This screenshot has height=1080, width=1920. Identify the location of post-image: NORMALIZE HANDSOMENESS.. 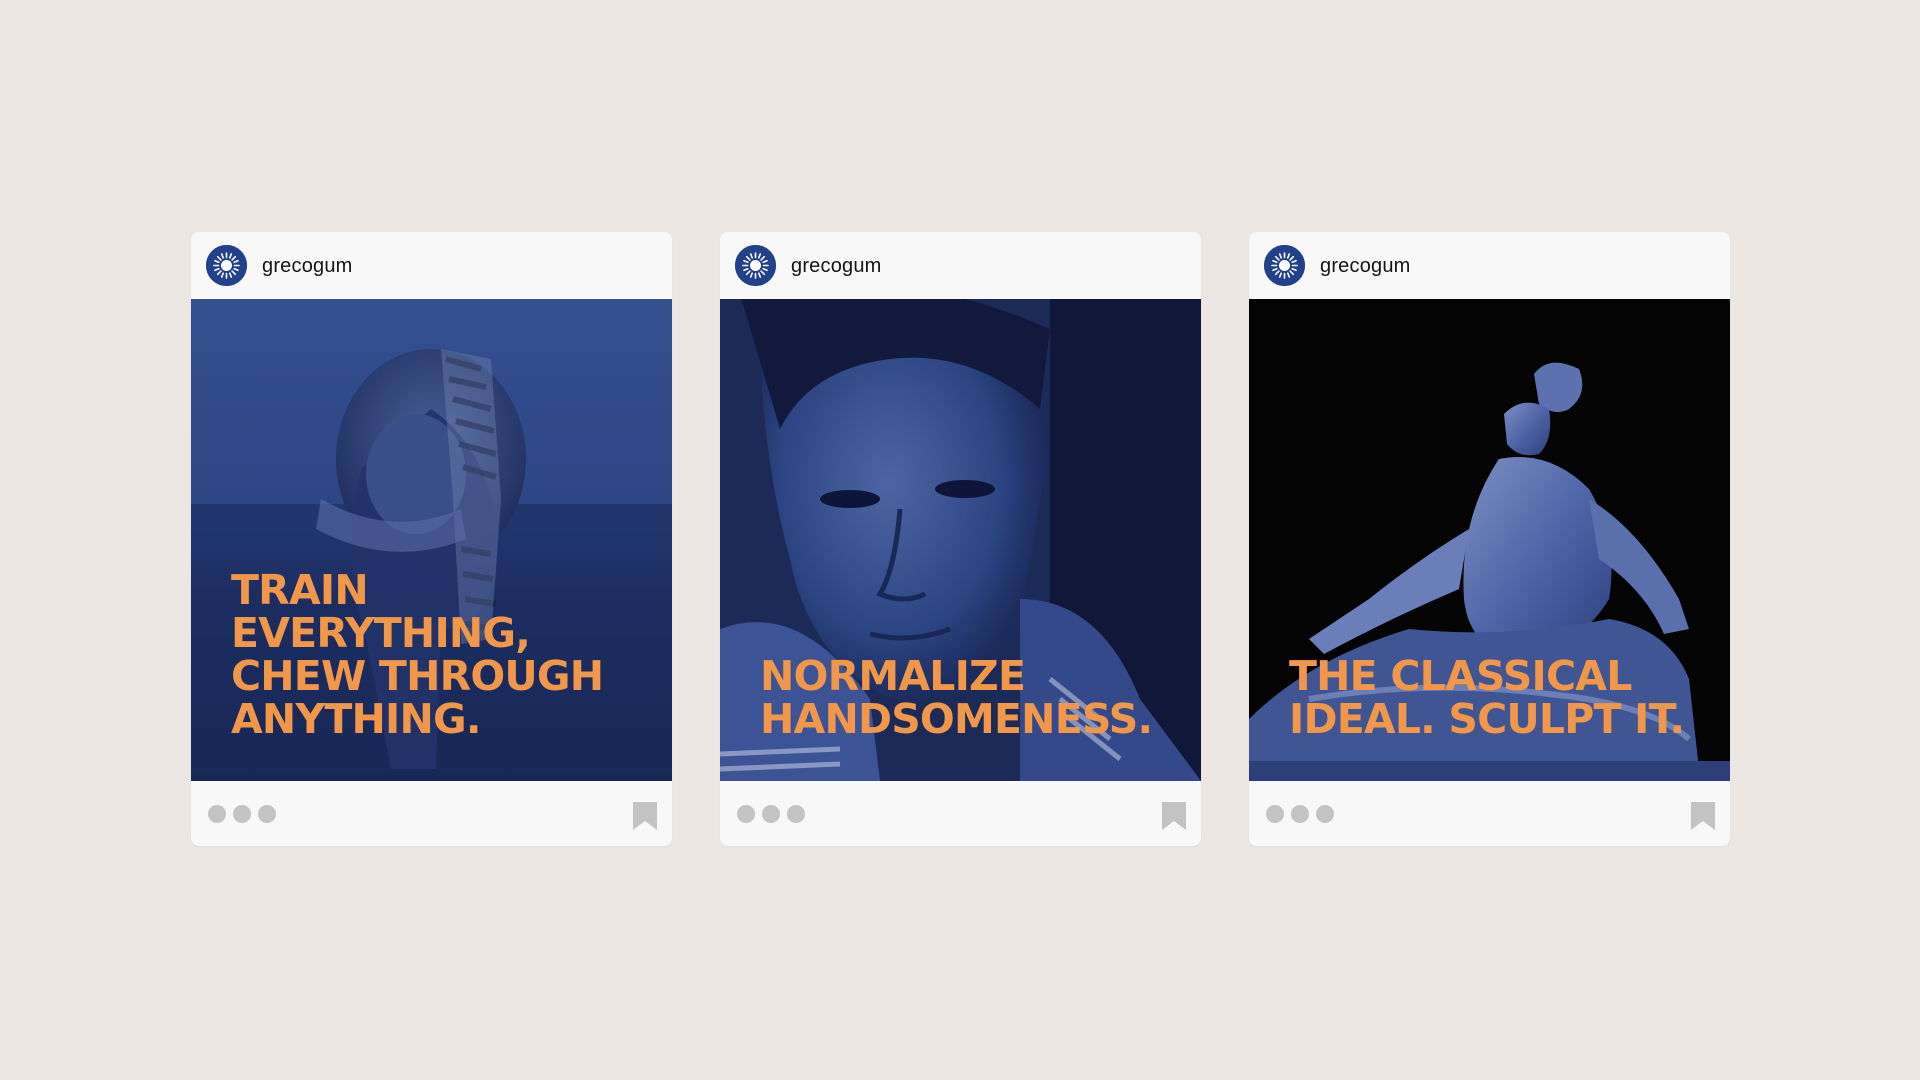
(960, 540).